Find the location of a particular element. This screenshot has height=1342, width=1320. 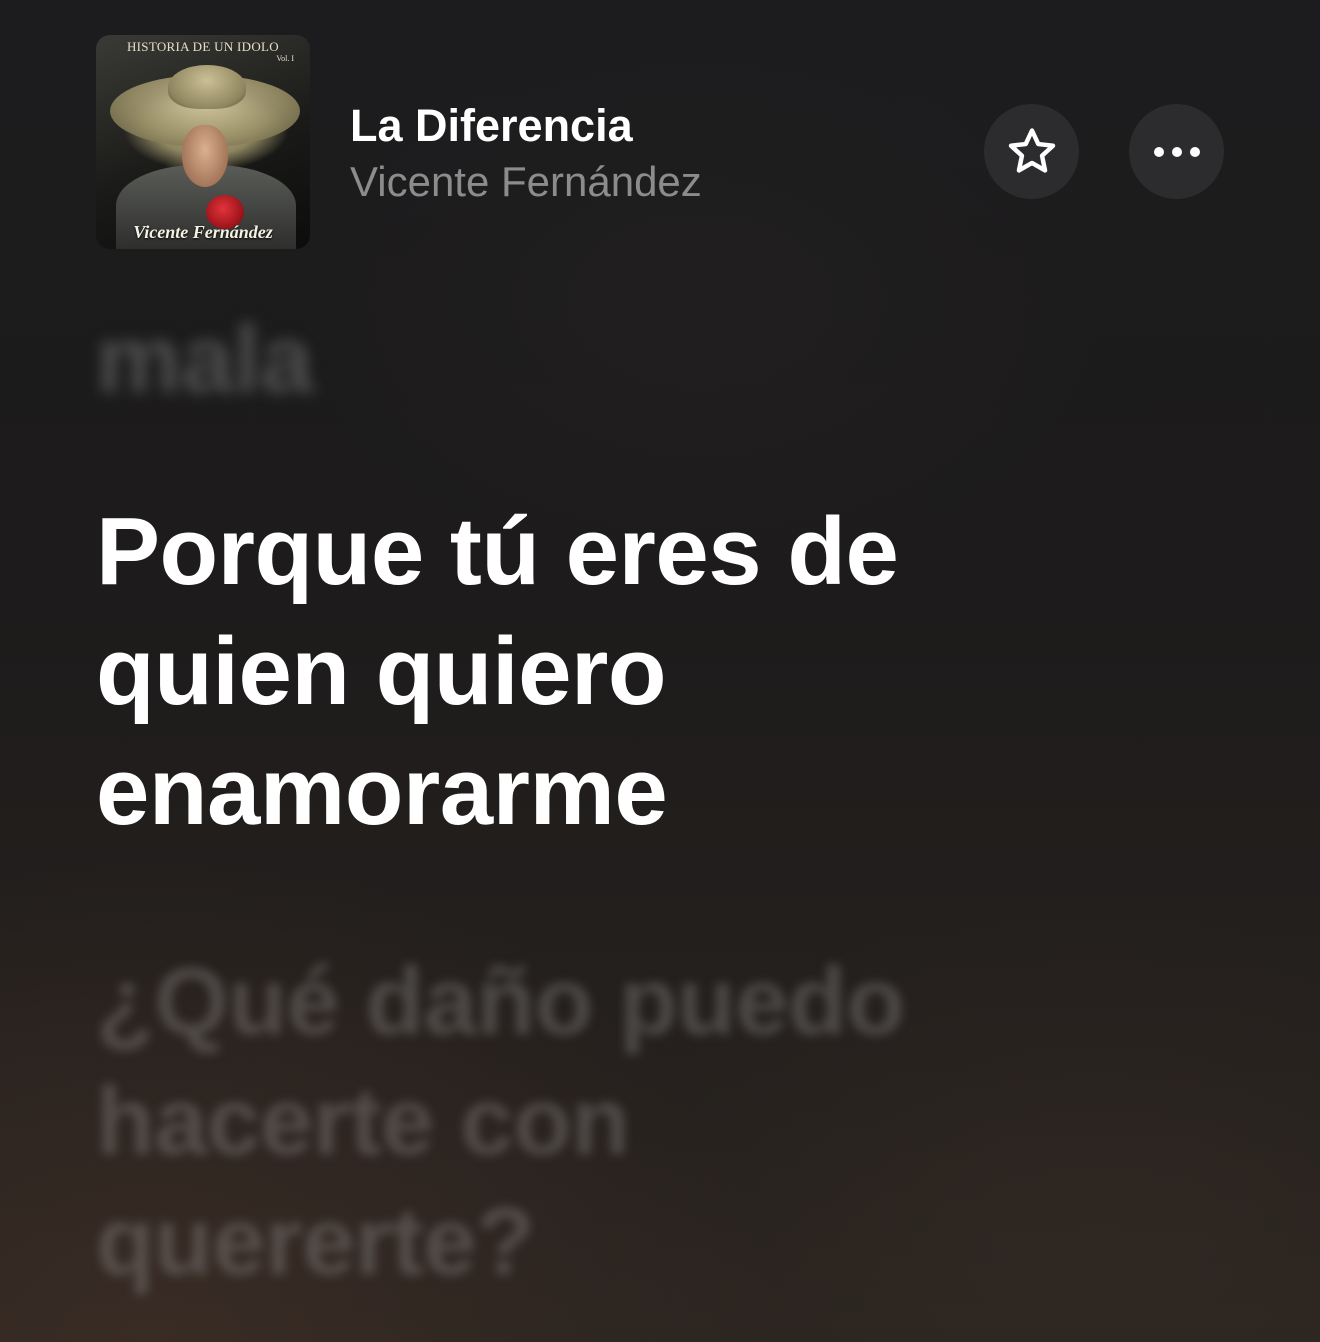

lyric-next-line-2: hacerte con is located at coordinates (363, 1121).